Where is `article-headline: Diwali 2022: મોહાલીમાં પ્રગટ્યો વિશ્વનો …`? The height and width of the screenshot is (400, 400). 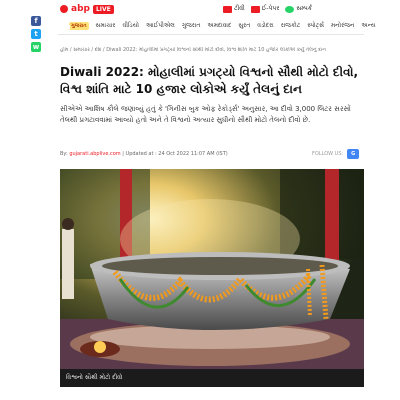 article-headline: Diwali 2022: મોહાલીમાં પ્રગટ્યો વિશ્વનો … is located at coordinates (209, 80).